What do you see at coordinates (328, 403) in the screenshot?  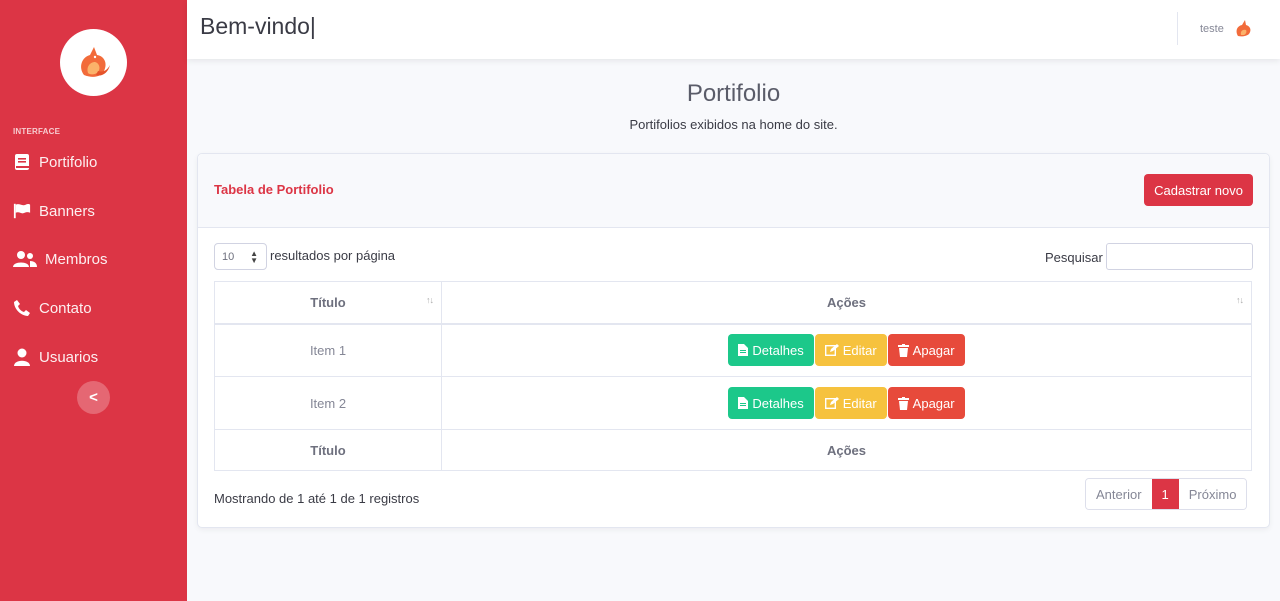 I see `cell-titulo: Item 2` at bounding box center [328, 403].